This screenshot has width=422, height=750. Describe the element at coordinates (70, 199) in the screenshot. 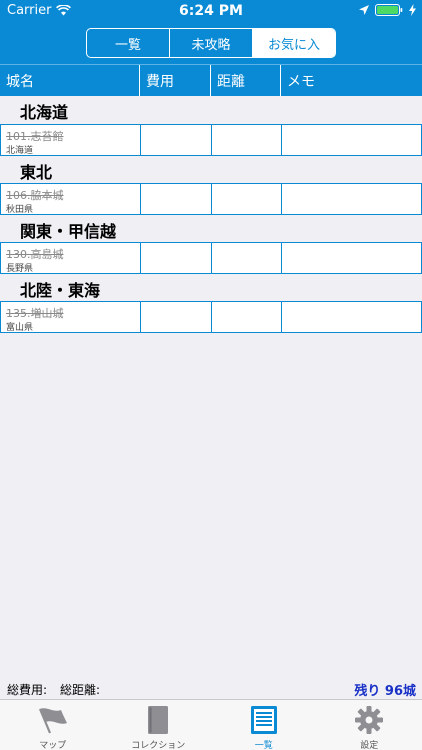

I see `castle-name-cell: 106.脇本城 秋田県` at that location.